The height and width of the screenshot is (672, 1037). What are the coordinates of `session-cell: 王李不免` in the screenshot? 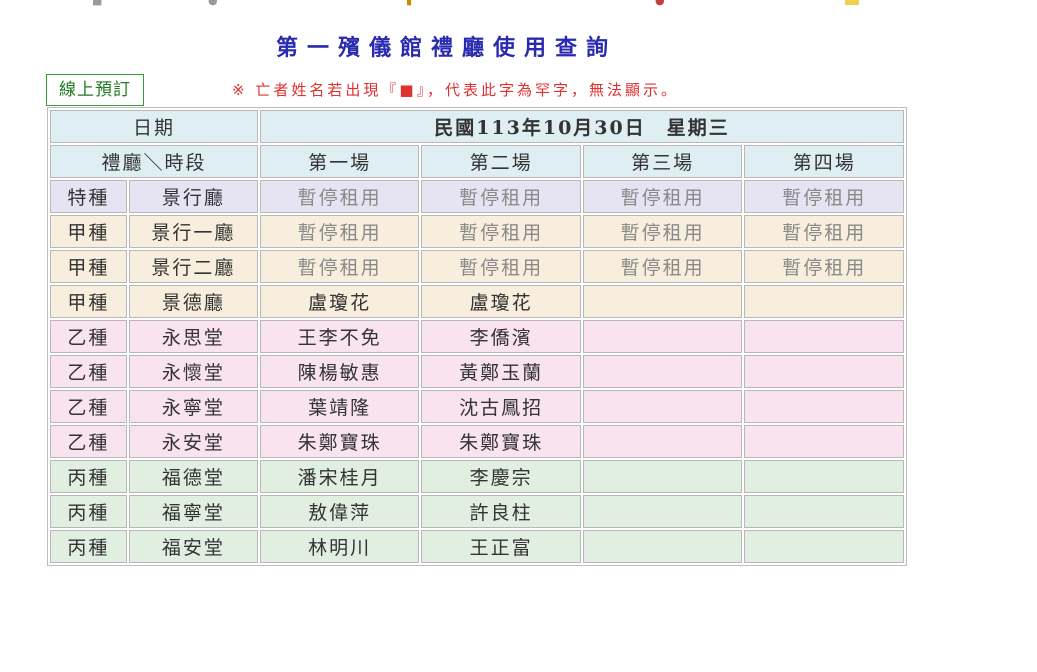 It's located at (339, 336).